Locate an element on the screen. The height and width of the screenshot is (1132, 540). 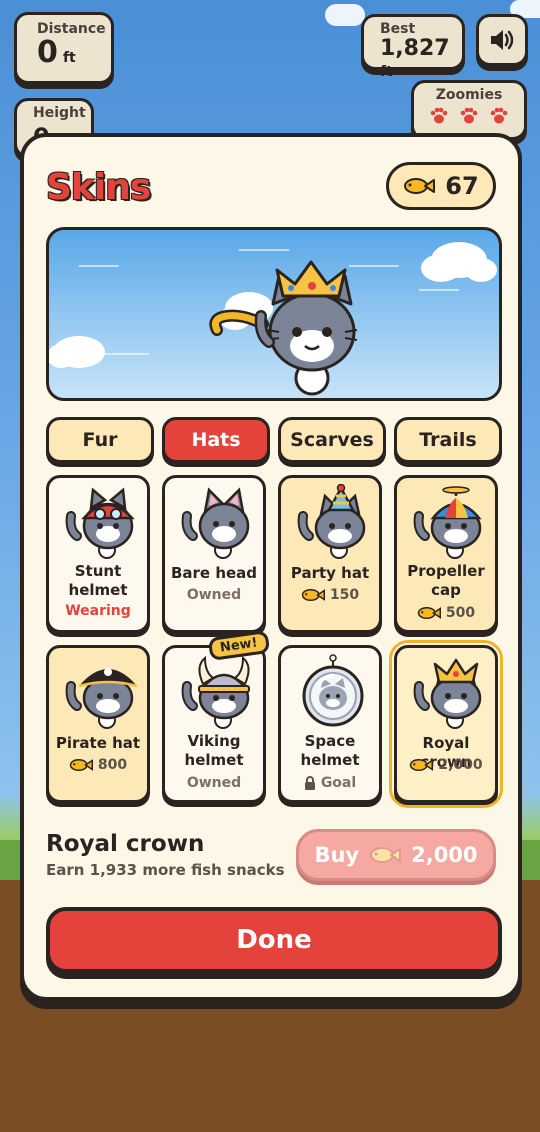
tab-hats: Hats is located at coordinates (216, 440).